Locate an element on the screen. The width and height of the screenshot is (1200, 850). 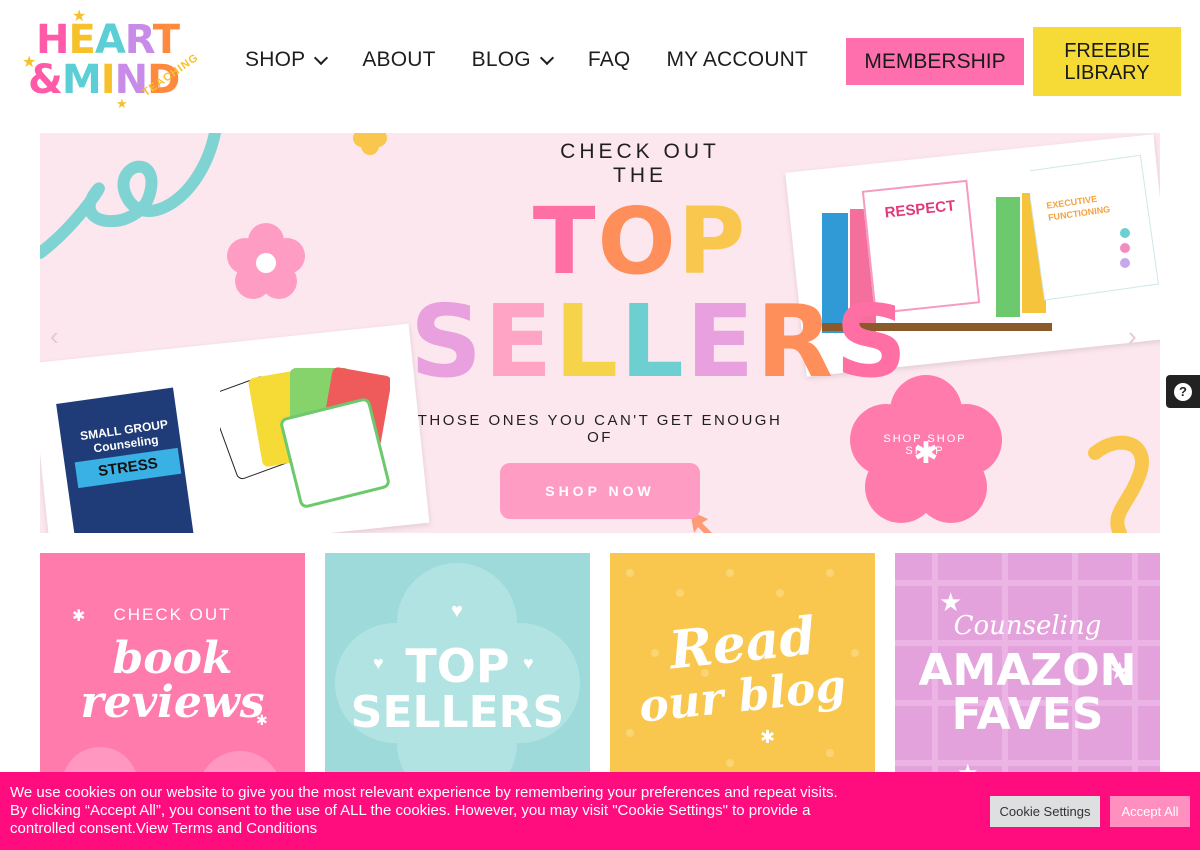
top-sellers-tile: ♥ ♥ ♥ TOP SELLERS is located at coordinates (457, 668).